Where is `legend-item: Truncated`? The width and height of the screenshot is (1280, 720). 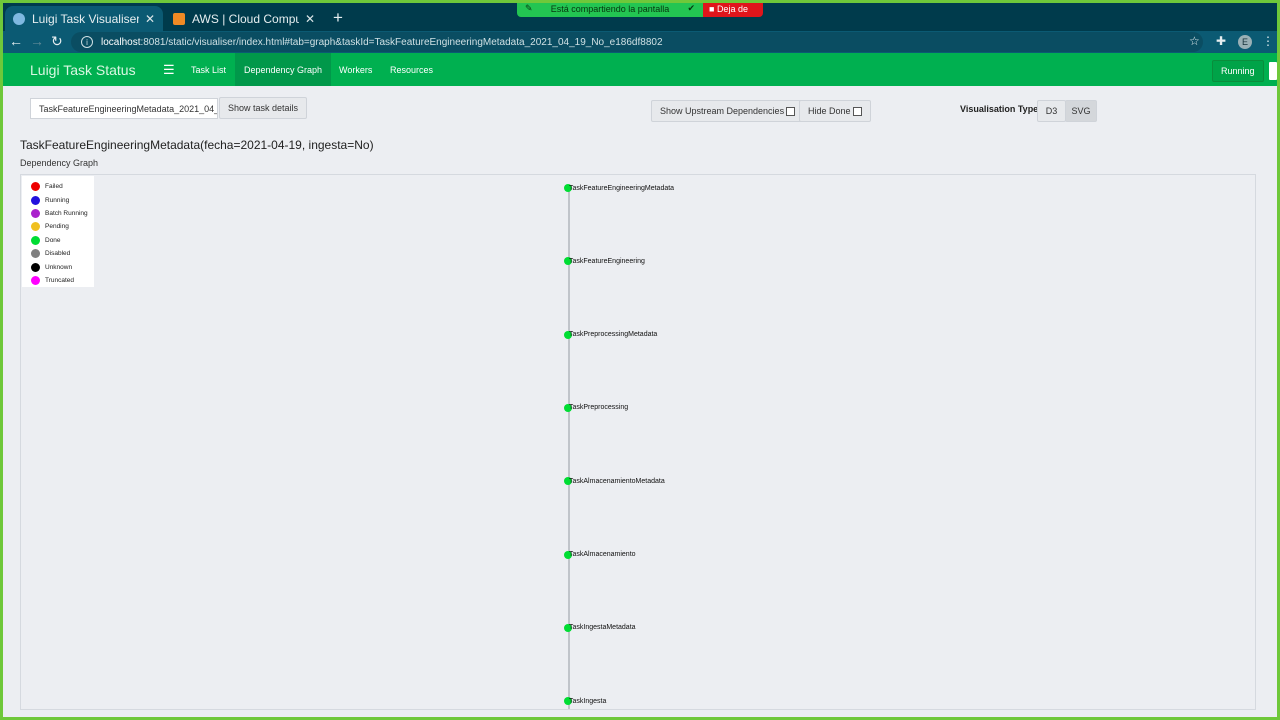
legend-item: Truncated is located at coordinates (62, 280).